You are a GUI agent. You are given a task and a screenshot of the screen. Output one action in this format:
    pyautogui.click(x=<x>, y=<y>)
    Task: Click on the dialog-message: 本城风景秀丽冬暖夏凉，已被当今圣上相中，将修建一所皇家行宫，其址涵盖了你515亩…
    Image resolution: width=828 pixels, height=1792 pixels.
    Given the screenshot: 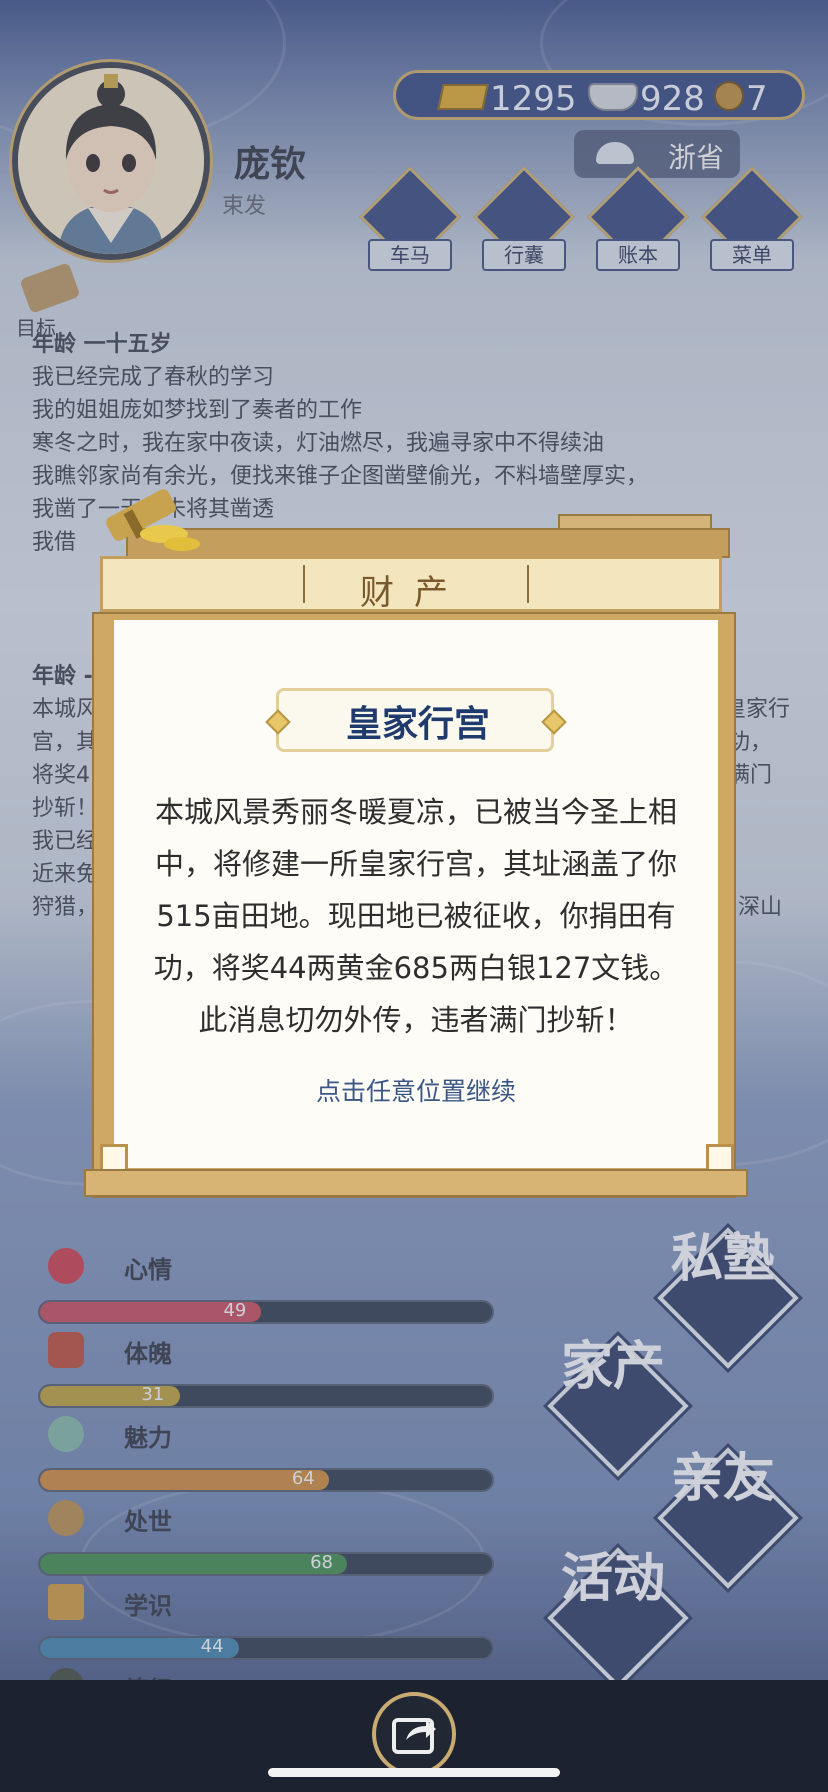 What is the action you would take?
    pyautogui.click(x=416, y=916)
    